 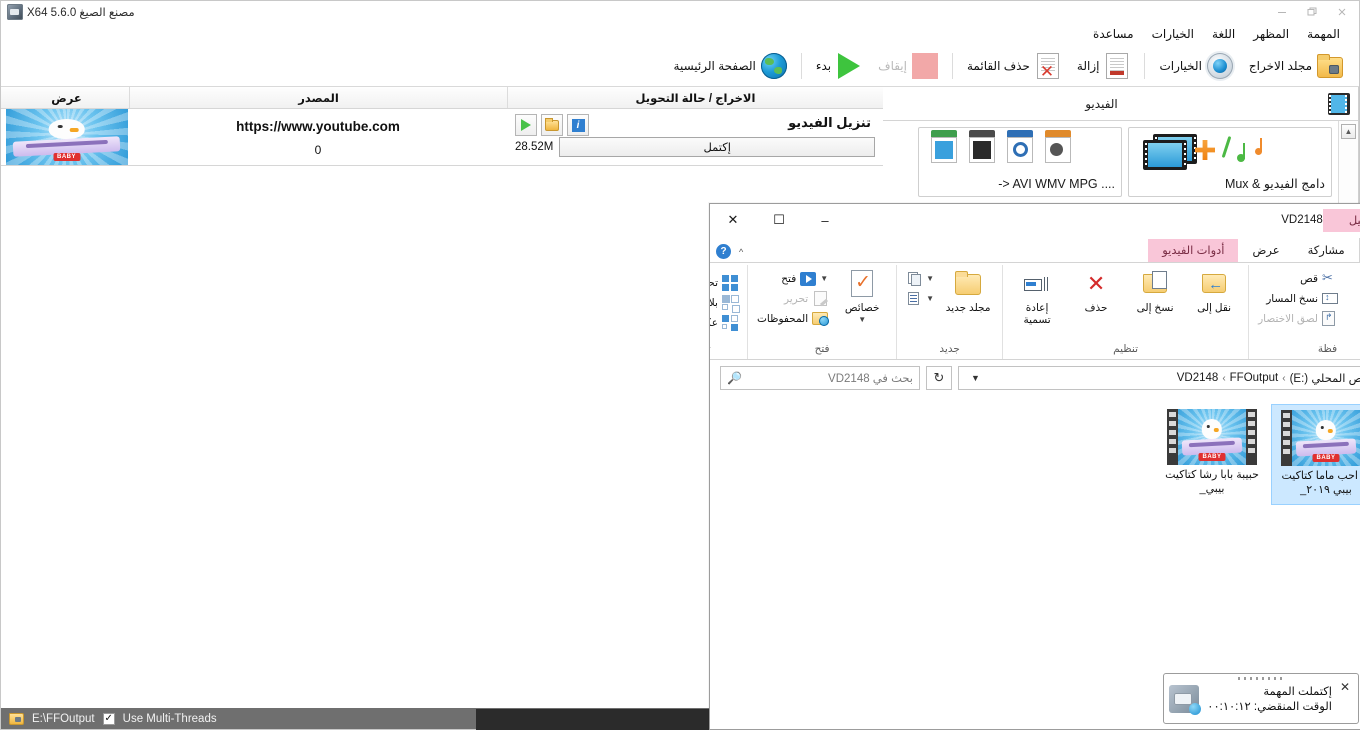 I want to click on toolbar-home-button: الصفحة الرئيسية, so click(x=730, y=66).